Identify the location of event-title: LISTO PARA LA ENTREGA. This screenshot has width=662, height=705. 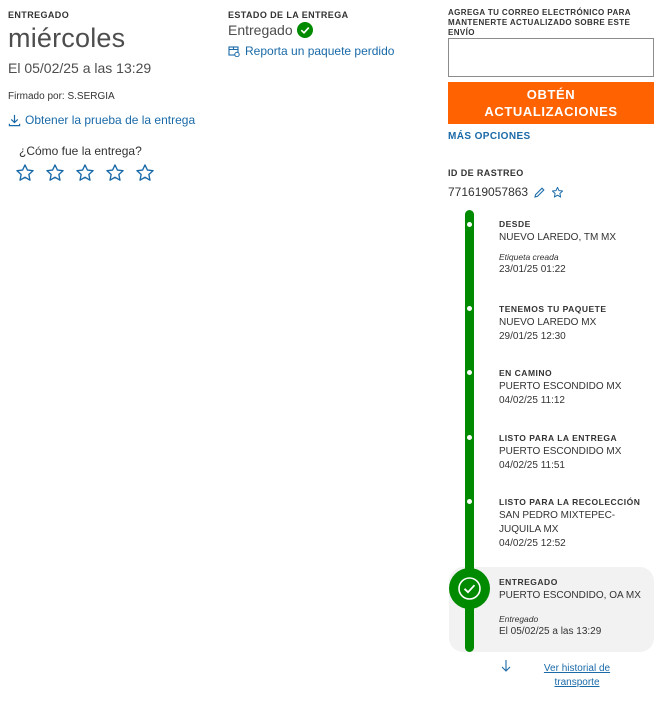
(558, 438).